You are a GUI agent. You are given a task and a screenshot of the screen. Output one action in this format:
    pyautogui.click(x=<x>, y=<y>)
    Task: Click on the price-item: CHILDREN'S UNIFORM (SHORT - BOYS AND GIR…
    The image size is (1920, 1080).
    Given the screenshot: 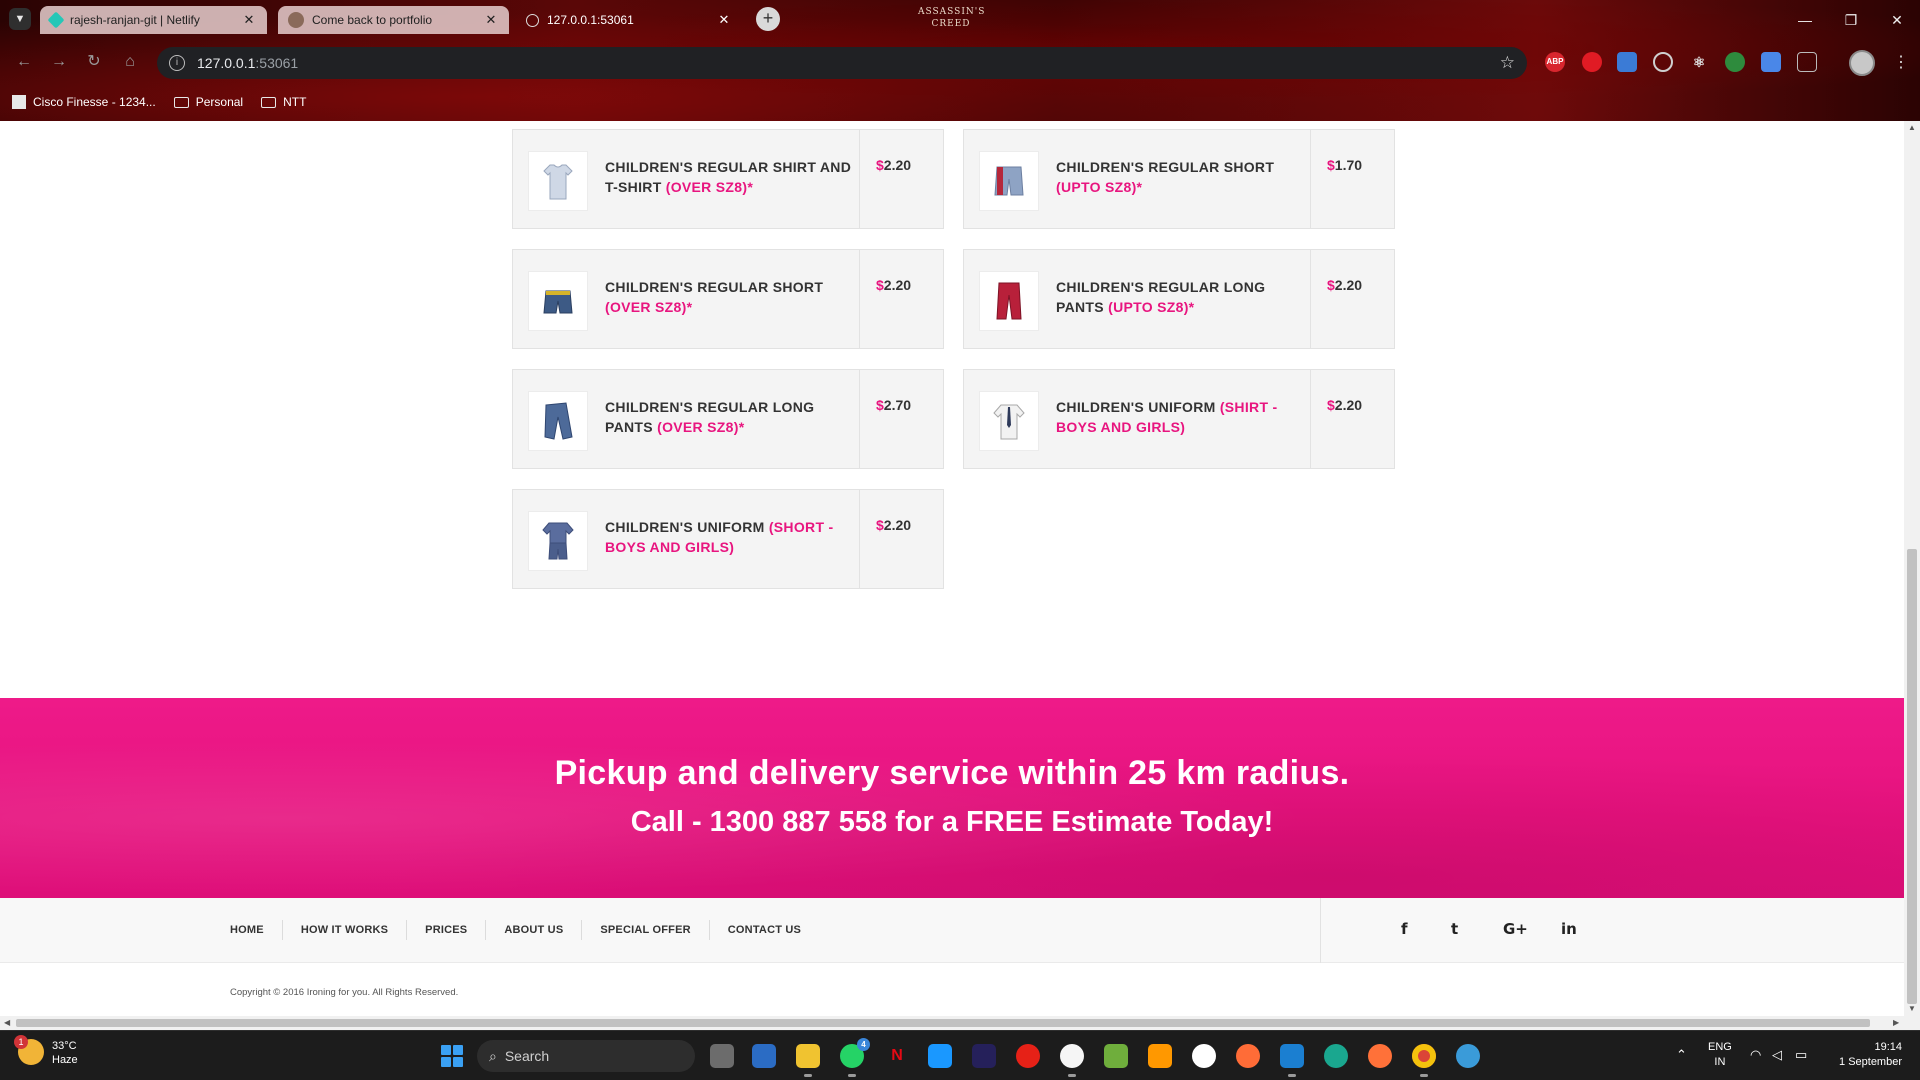 What is the action you would take?
    pyautogui.click(x=728, y=539)
    